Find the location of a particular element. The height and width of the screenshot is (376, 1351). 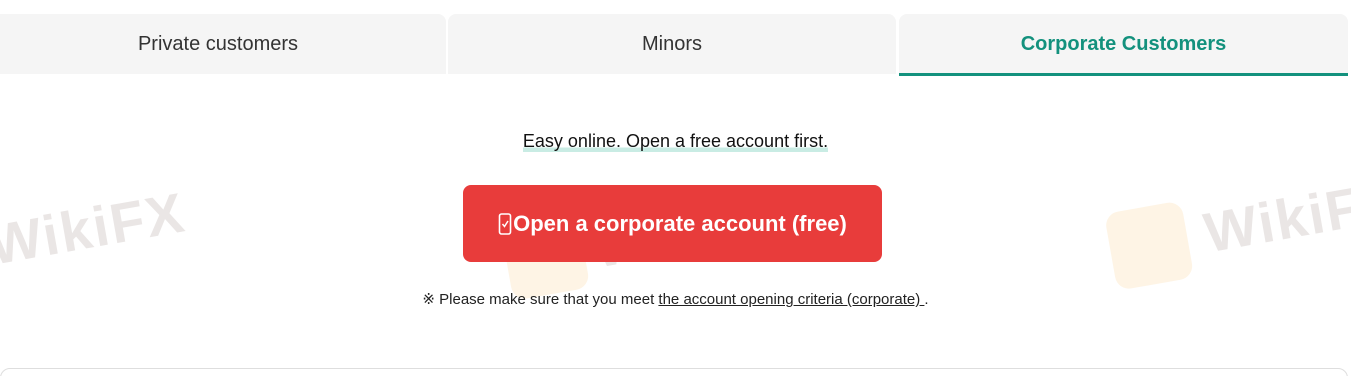

active-tab-indicator is located at coordinates (1123, 74).